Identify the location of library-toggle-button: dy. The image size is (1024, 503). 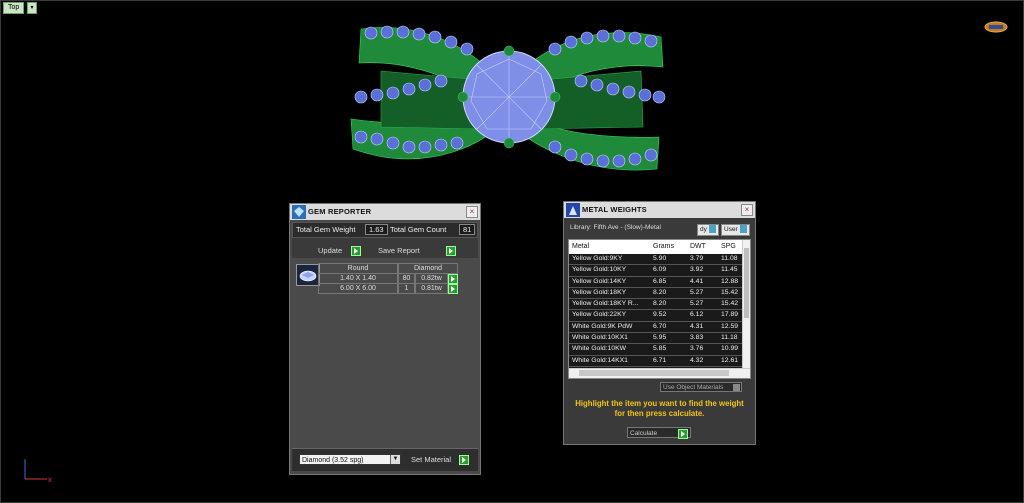
(708, 230).